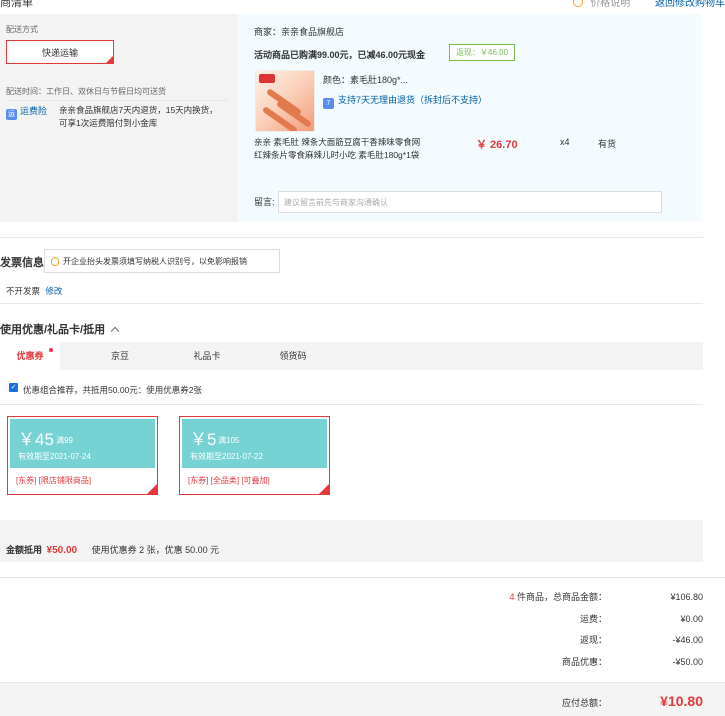 Image resolution: width=725 pixels, height=716 pixels. I want to click on coupon-amount: ￥5, so click(203, 439).